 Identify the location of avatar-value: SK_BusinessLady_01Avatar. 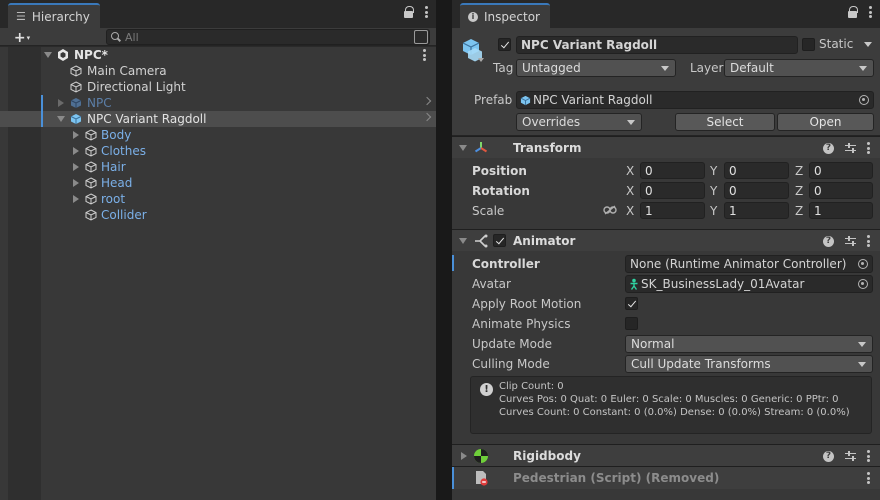
(723, 284).